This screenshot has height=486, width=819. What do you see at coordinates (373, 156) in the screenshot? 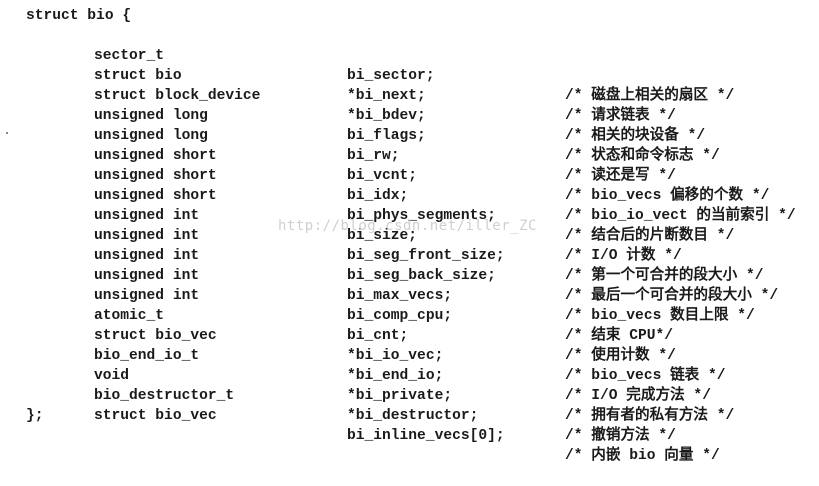
I see `field-name: bi_rw;` at bounding box center [373, 156].